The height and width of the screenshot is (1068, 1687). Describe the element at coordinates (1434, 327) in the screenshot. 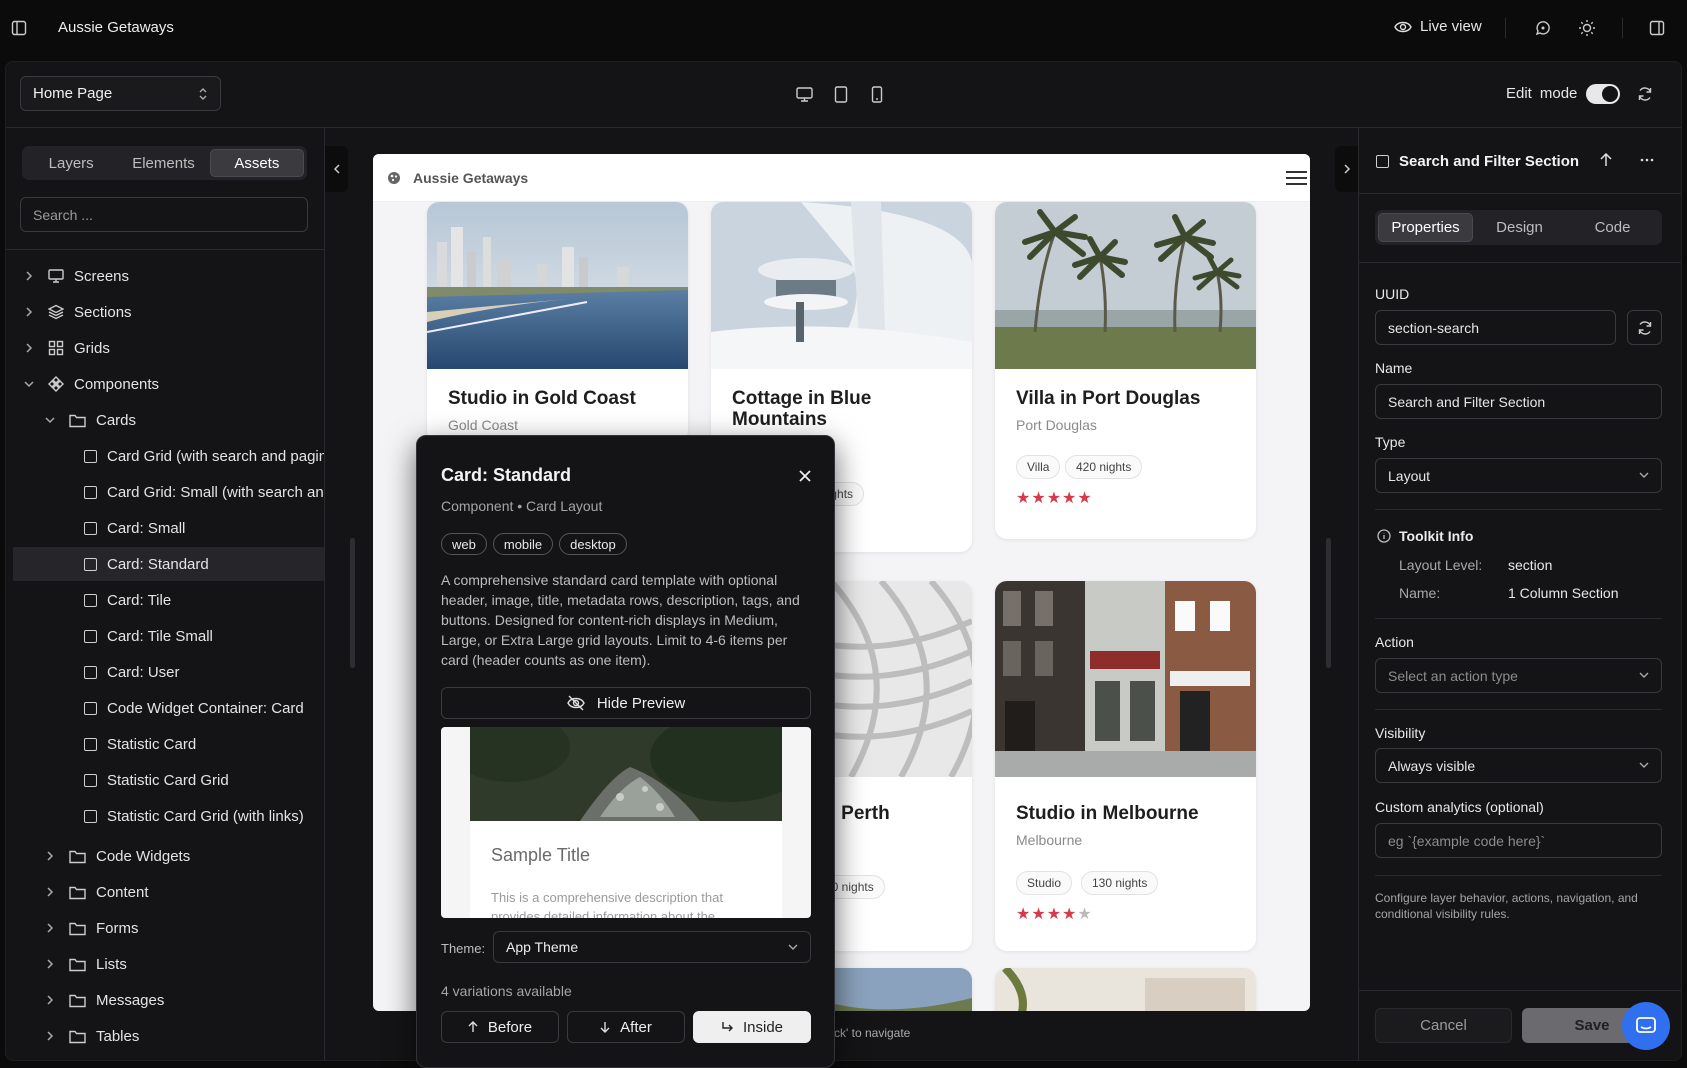

I see `uuid-value: section-search` at that location.